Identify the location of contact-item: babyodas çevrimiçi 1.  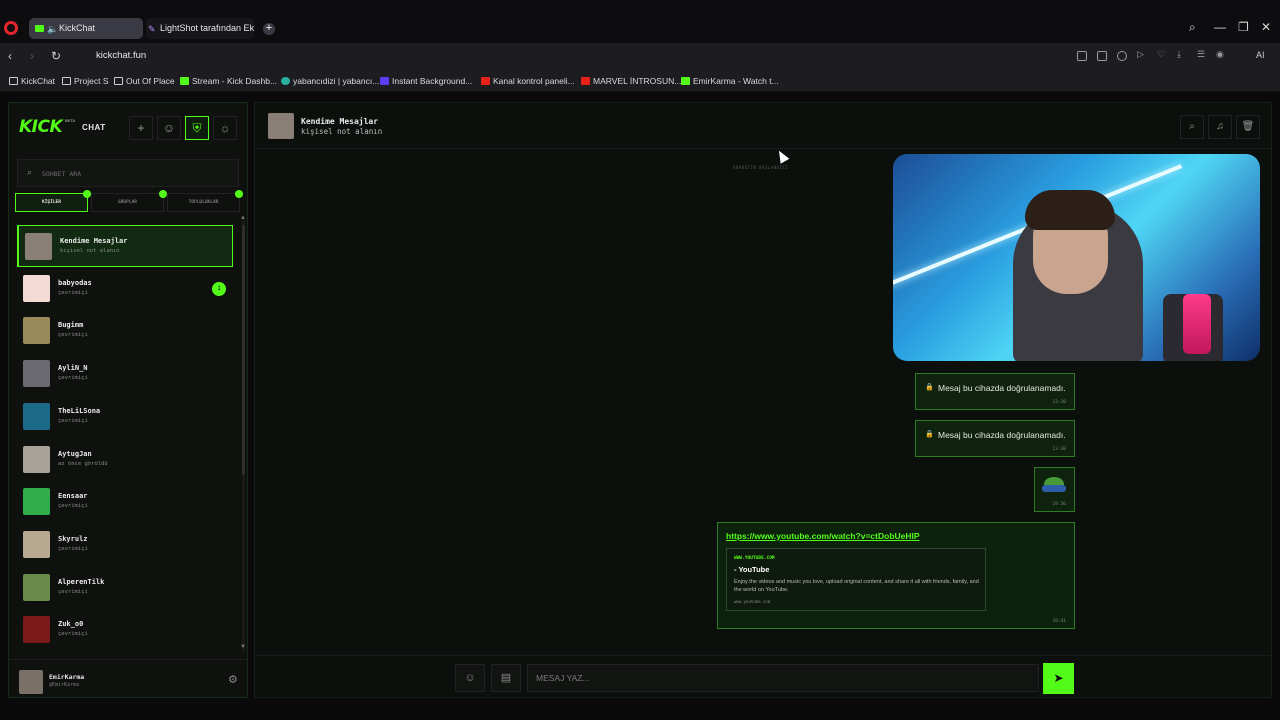
(125, 289).